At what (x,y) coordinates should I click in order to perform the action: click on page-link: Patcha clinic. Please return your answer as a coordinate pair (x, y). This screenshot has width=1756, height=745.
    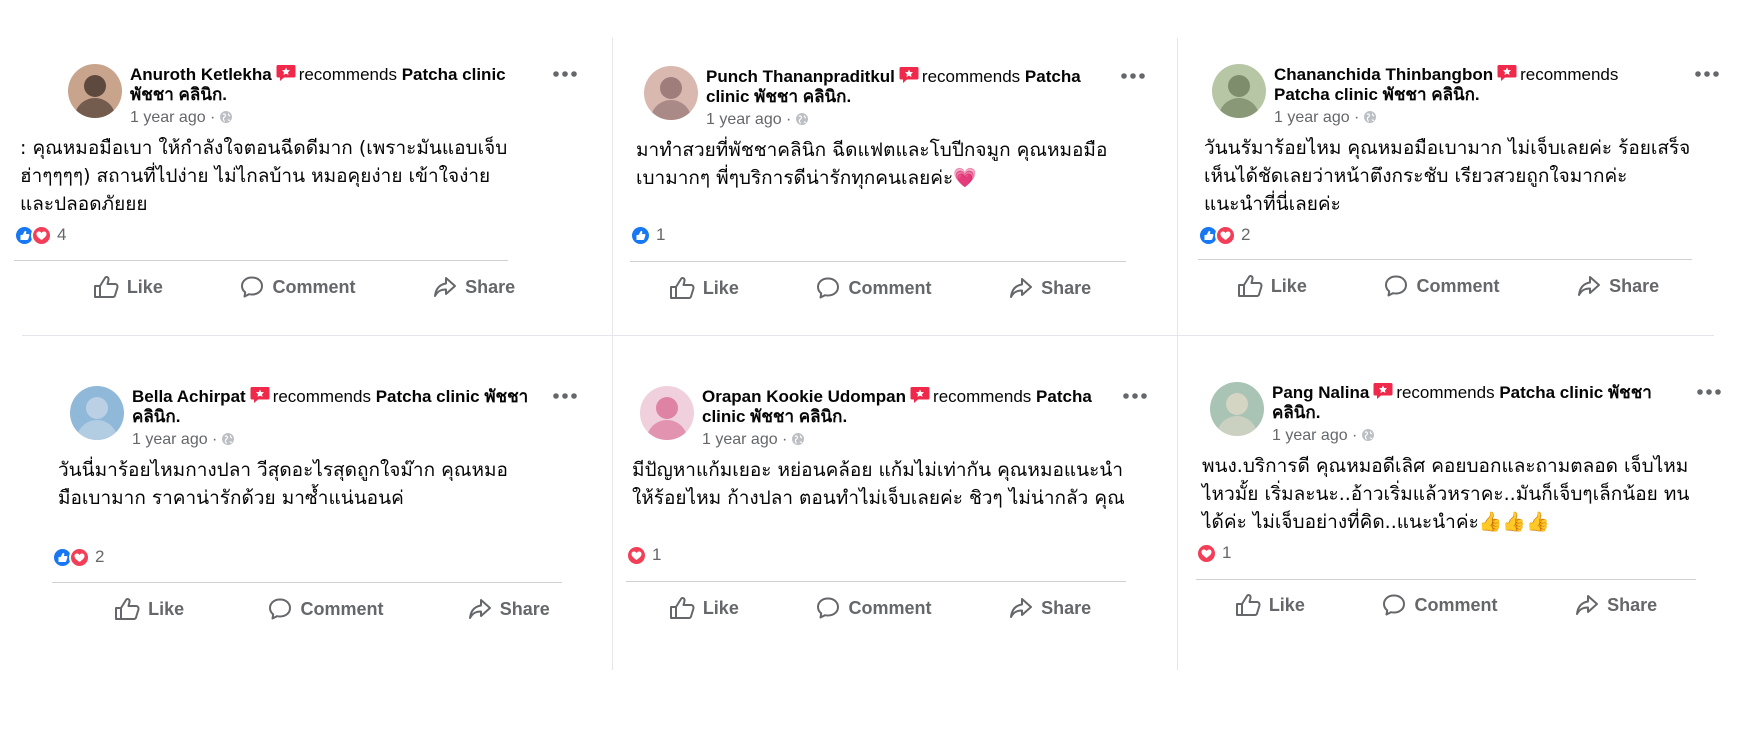
    Looking at the image, I should click on (454, 74).